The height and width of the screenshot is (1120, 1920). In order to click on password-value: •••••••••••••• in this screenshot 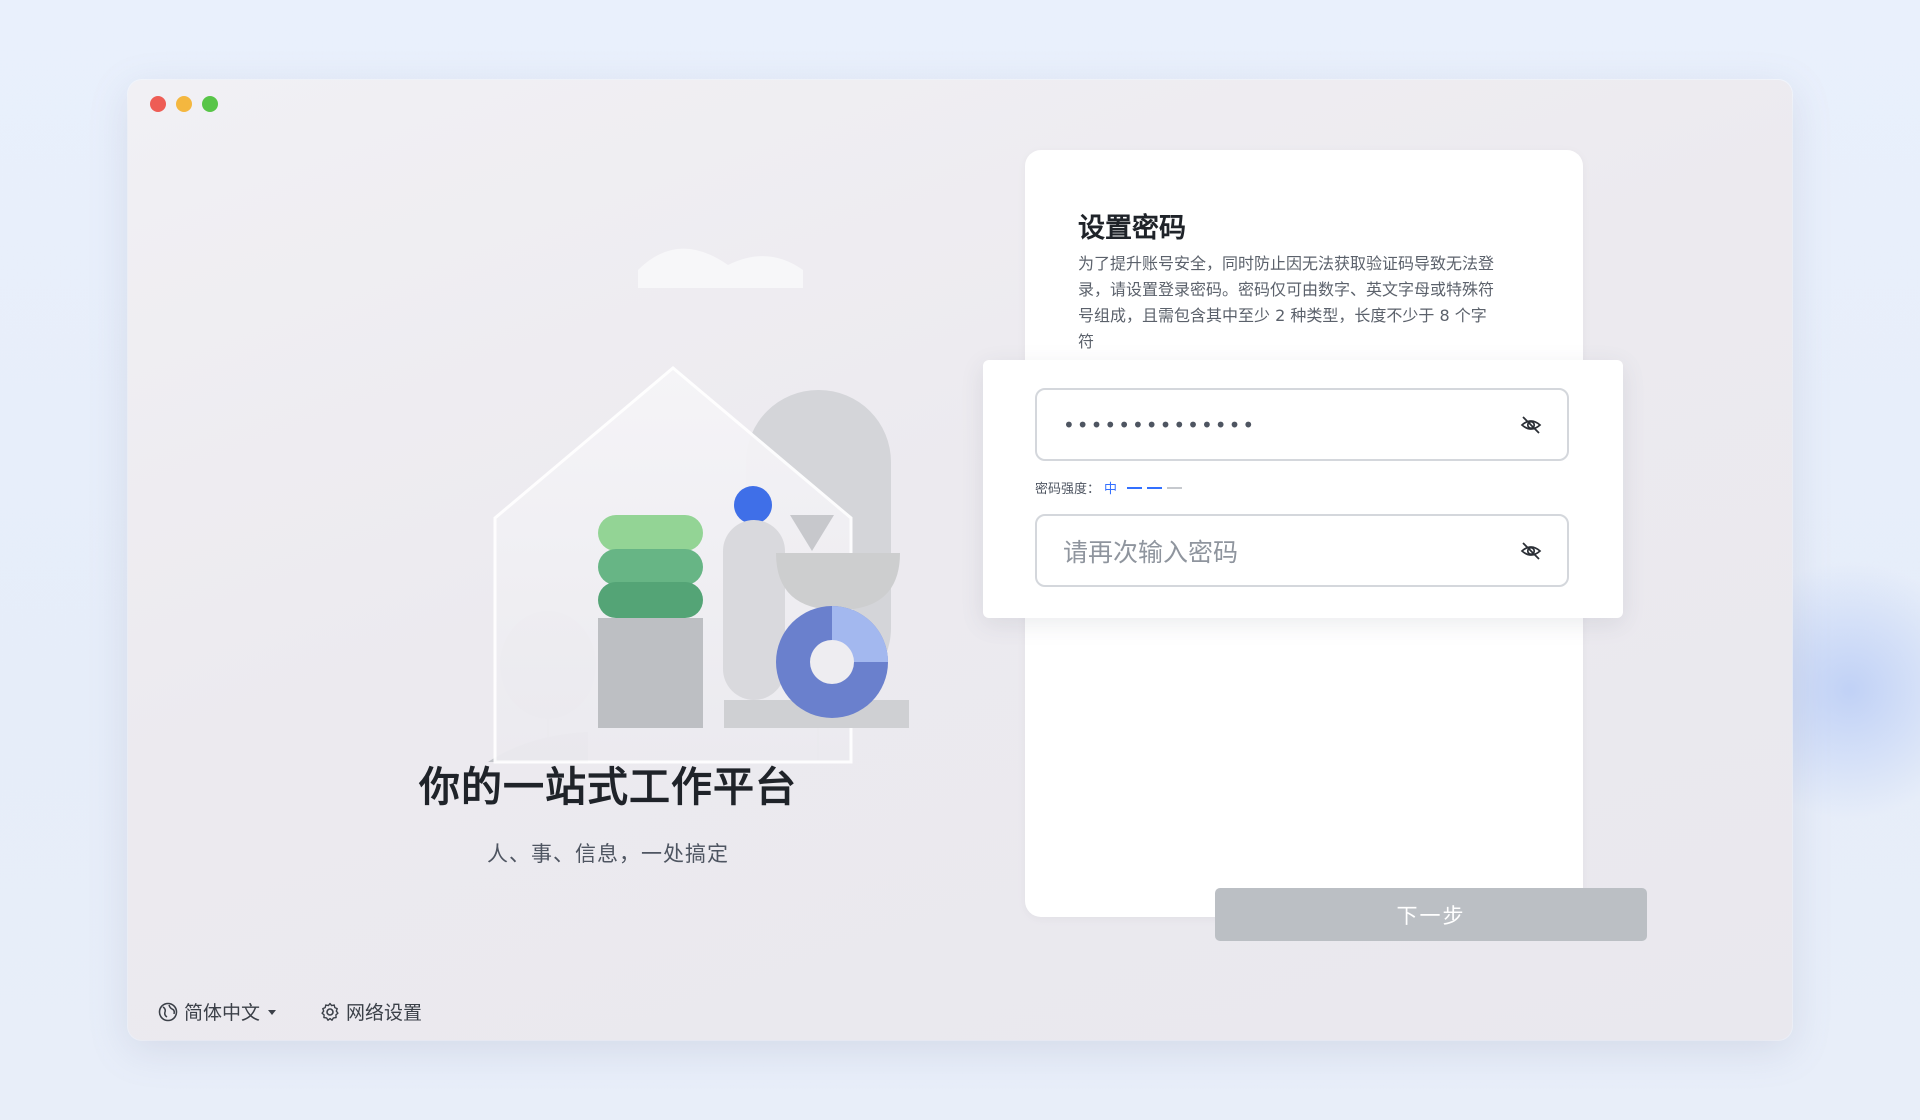, I will do `click(1160, 424)`.